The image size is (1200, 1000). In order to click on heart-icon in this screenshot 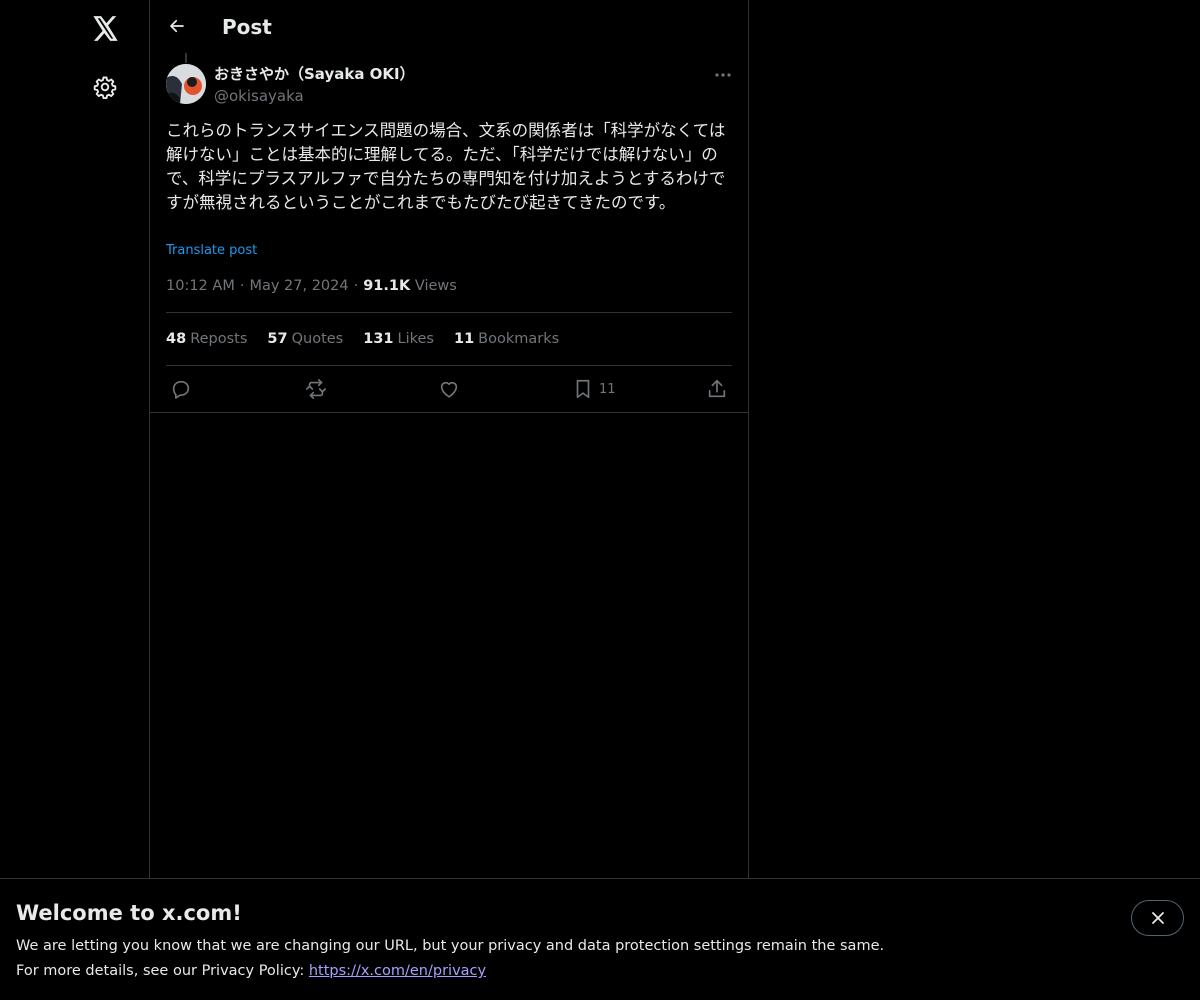, I will do `click(449, 389)`.